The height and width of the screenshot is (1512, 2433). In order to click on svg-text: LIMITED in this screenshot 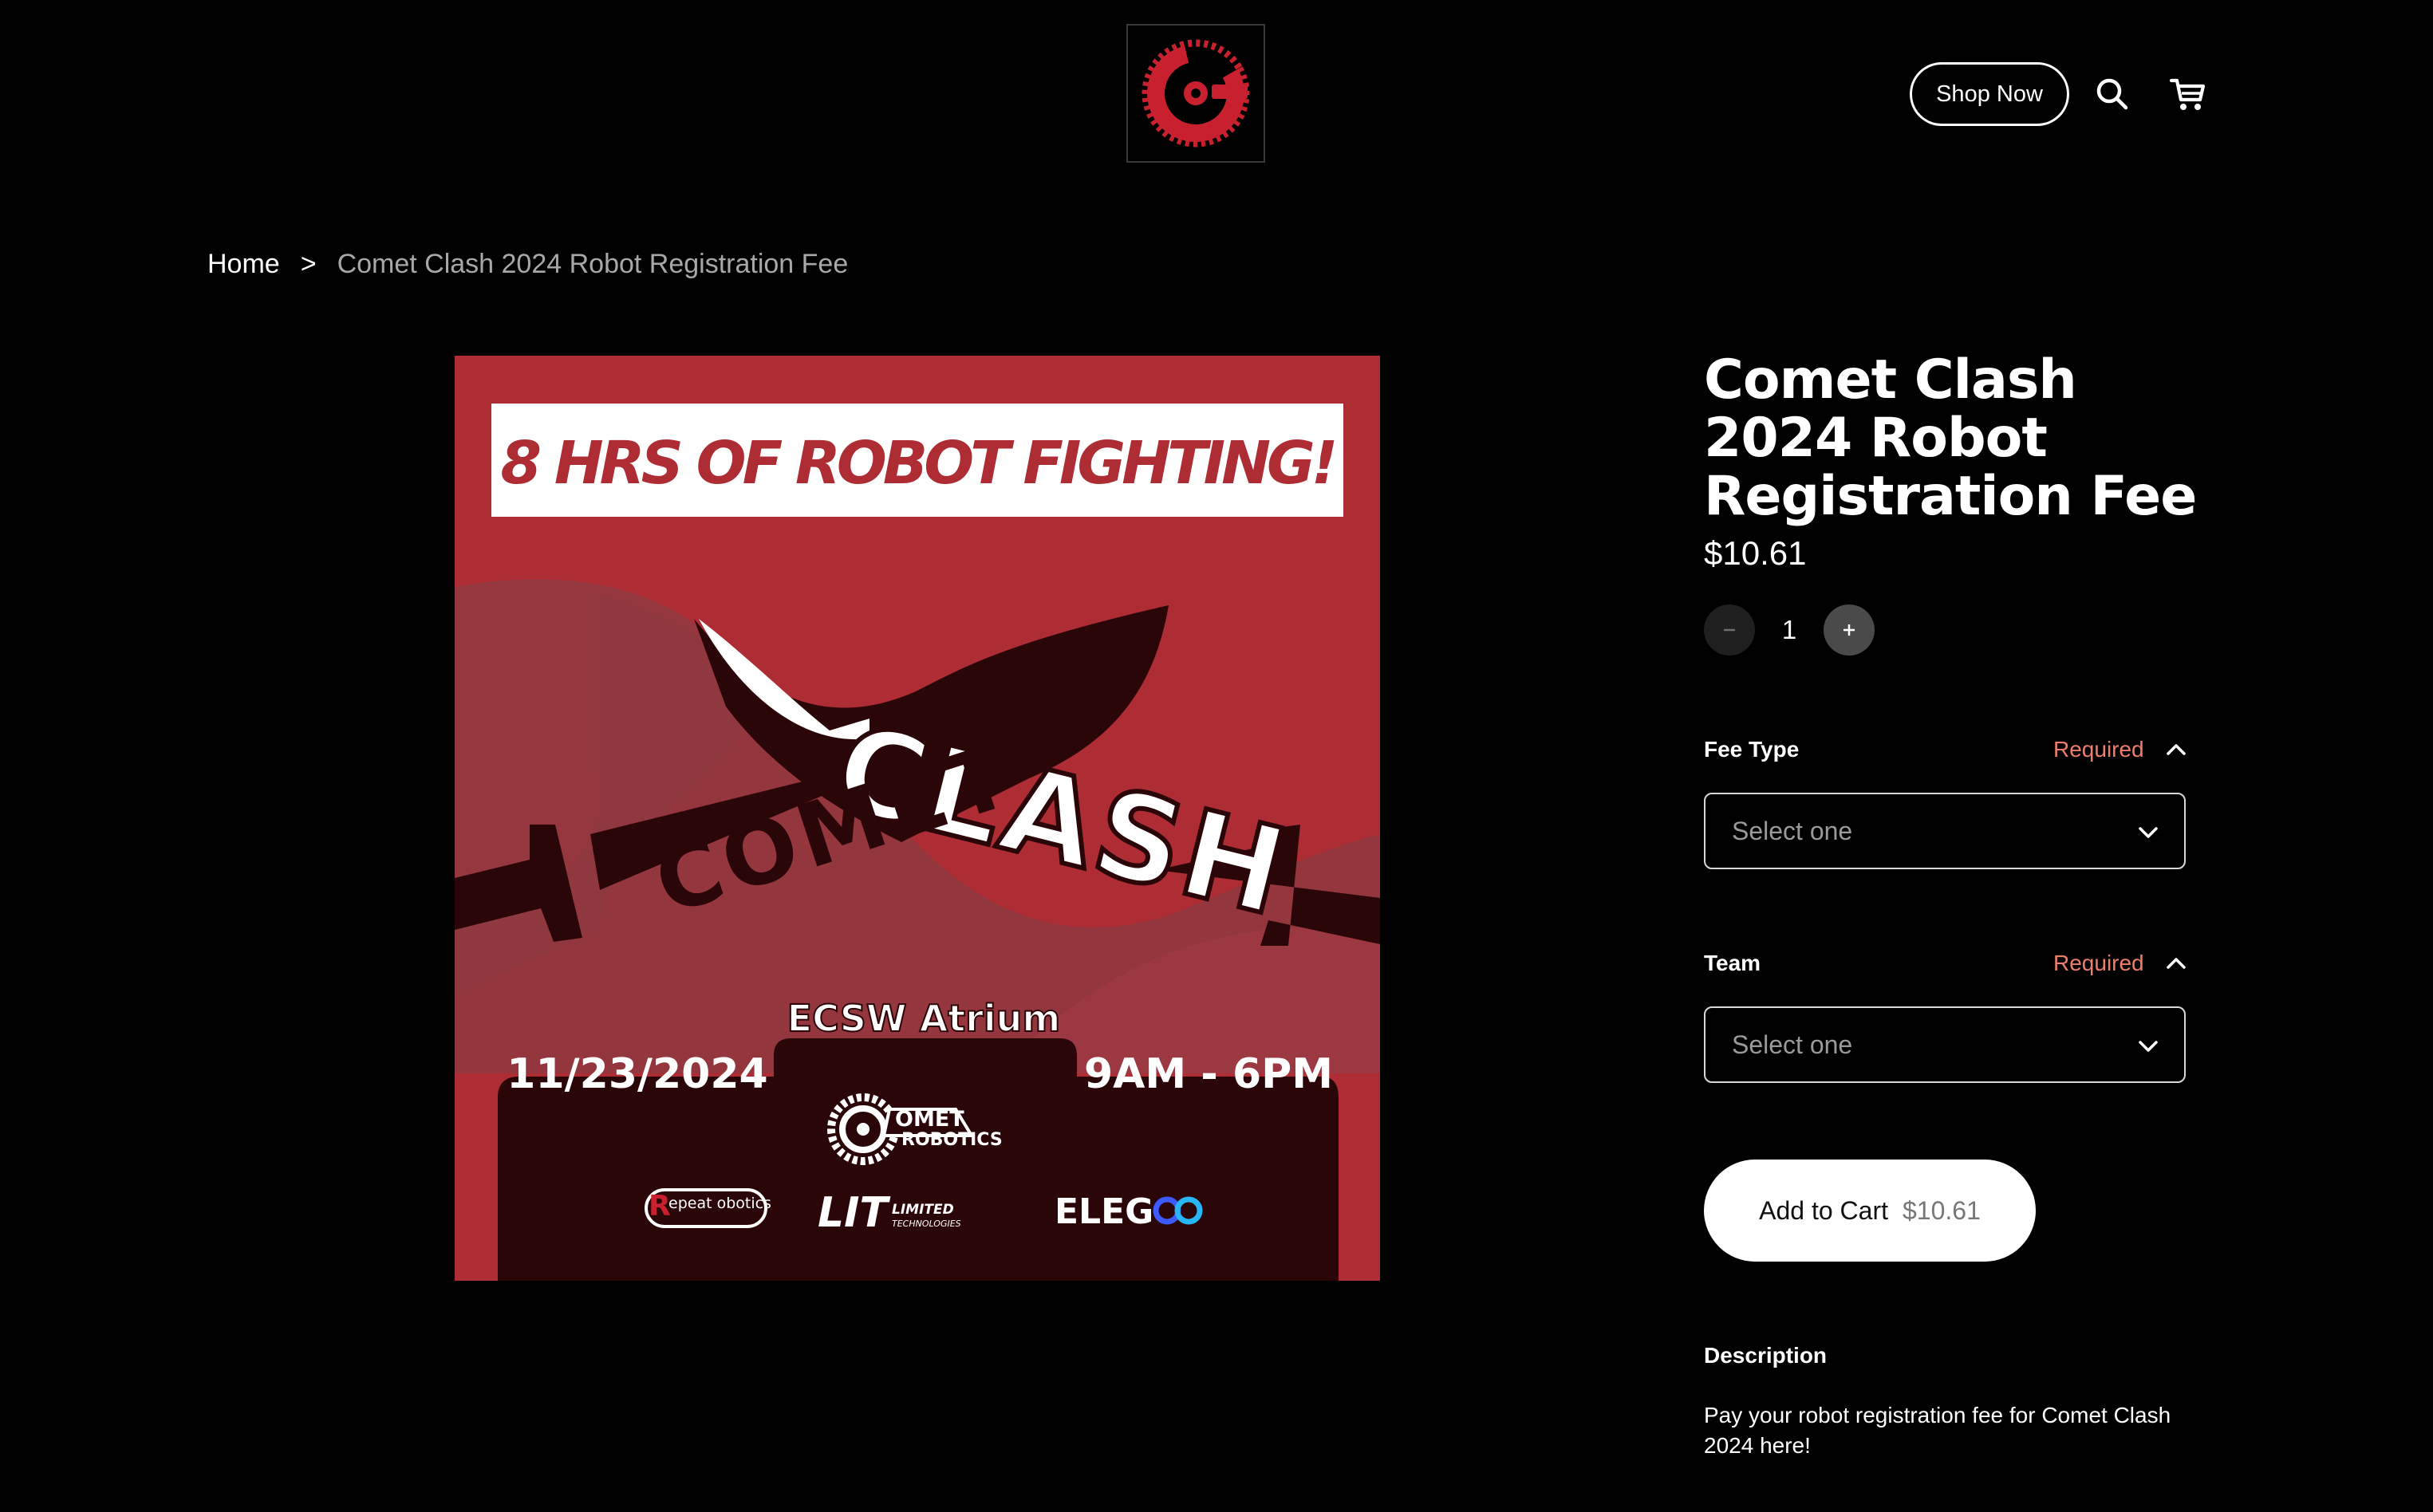, I will do `click(923, 1210)`.